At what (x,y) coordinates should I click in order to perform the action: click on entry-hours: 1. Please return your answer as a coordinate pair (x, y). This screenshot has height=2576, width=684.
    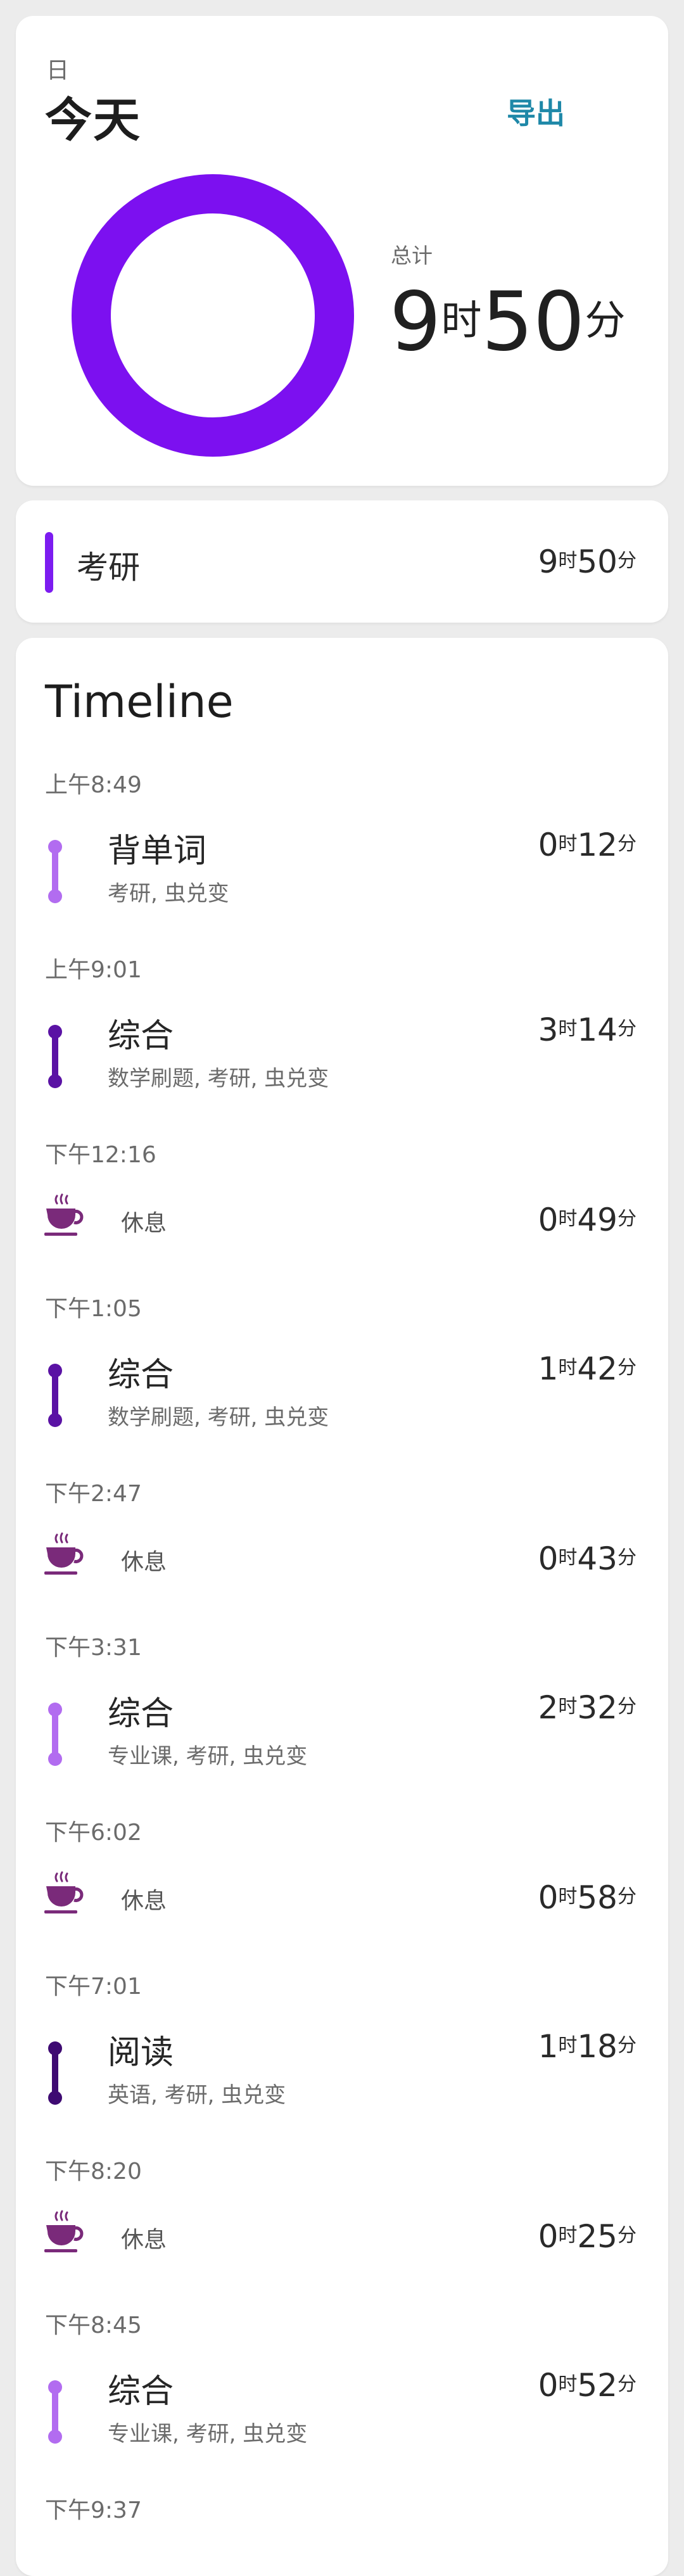
    Looking at the image, I should click on (548, 2046).